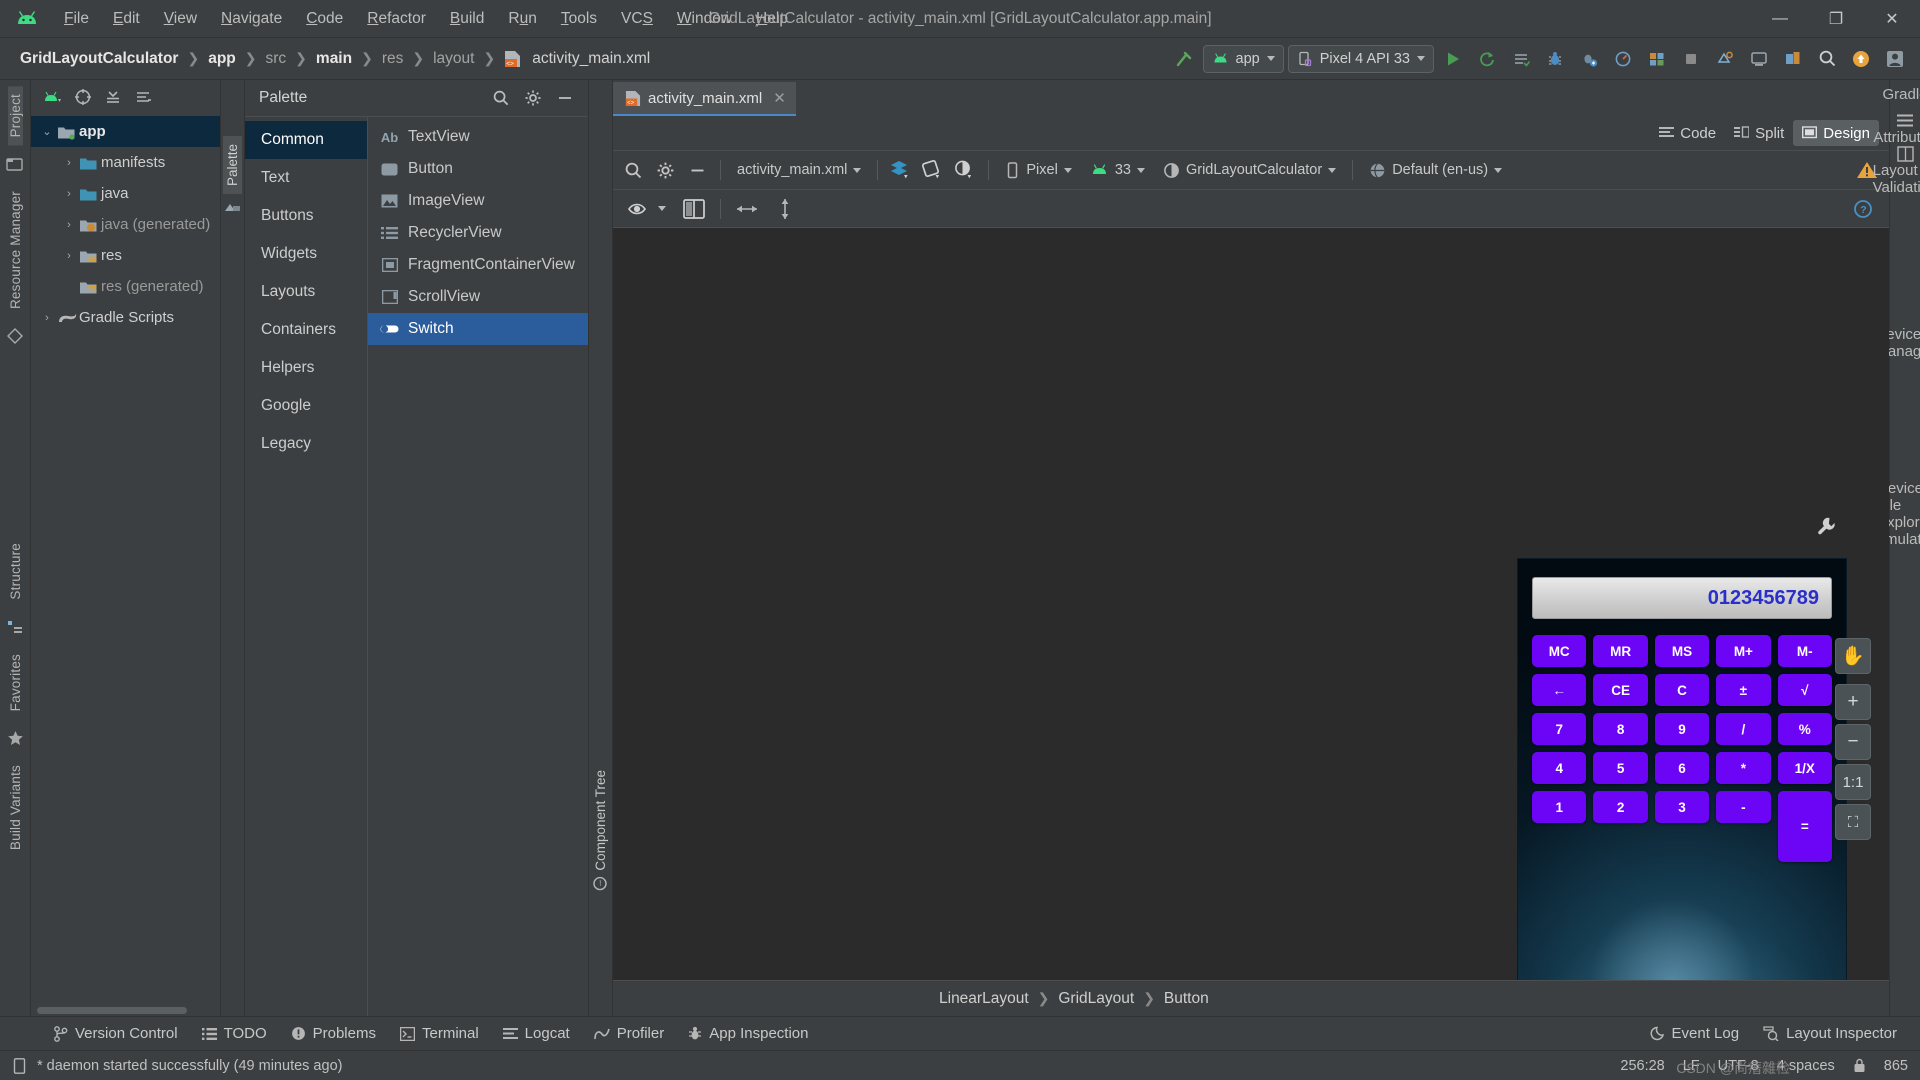  What do you see at coordinates (1249, 170) in the screenshot?
I see `design-theme-selector: GridLayoutCalculator` at bounding box center [1249, 170].